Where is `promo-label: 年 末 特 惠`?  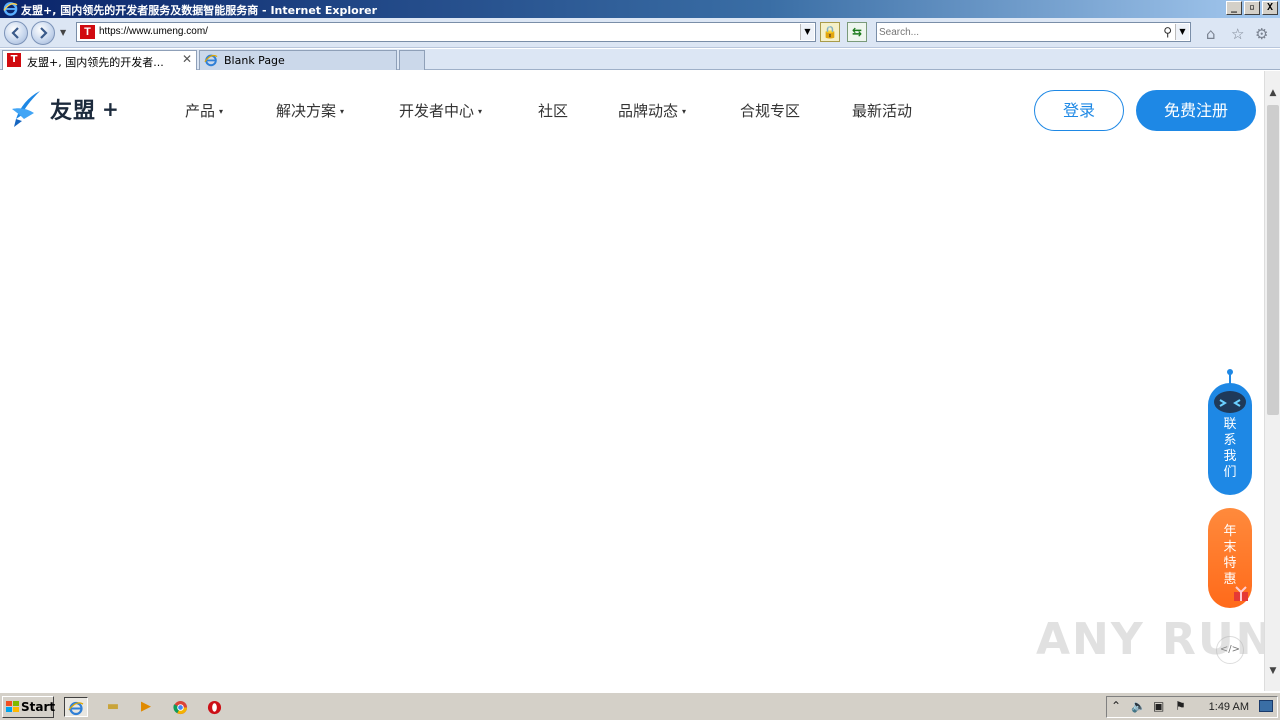
promo-label: 年 末 特 惠 is located at coordinates (1230, 555).